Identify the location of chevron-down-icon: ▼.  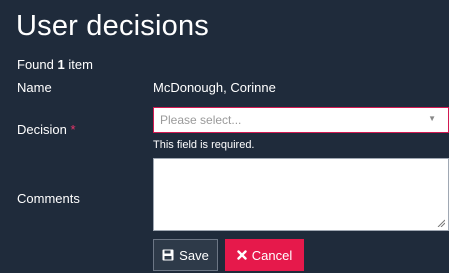
(432, 118).